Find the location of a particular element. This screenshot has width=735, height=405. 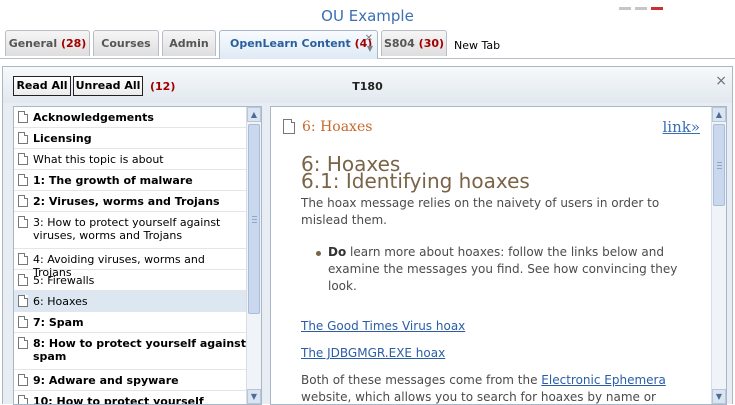

link-good-times-hoax: The Good Times Virus hoax is located at coordinates (383, 326).